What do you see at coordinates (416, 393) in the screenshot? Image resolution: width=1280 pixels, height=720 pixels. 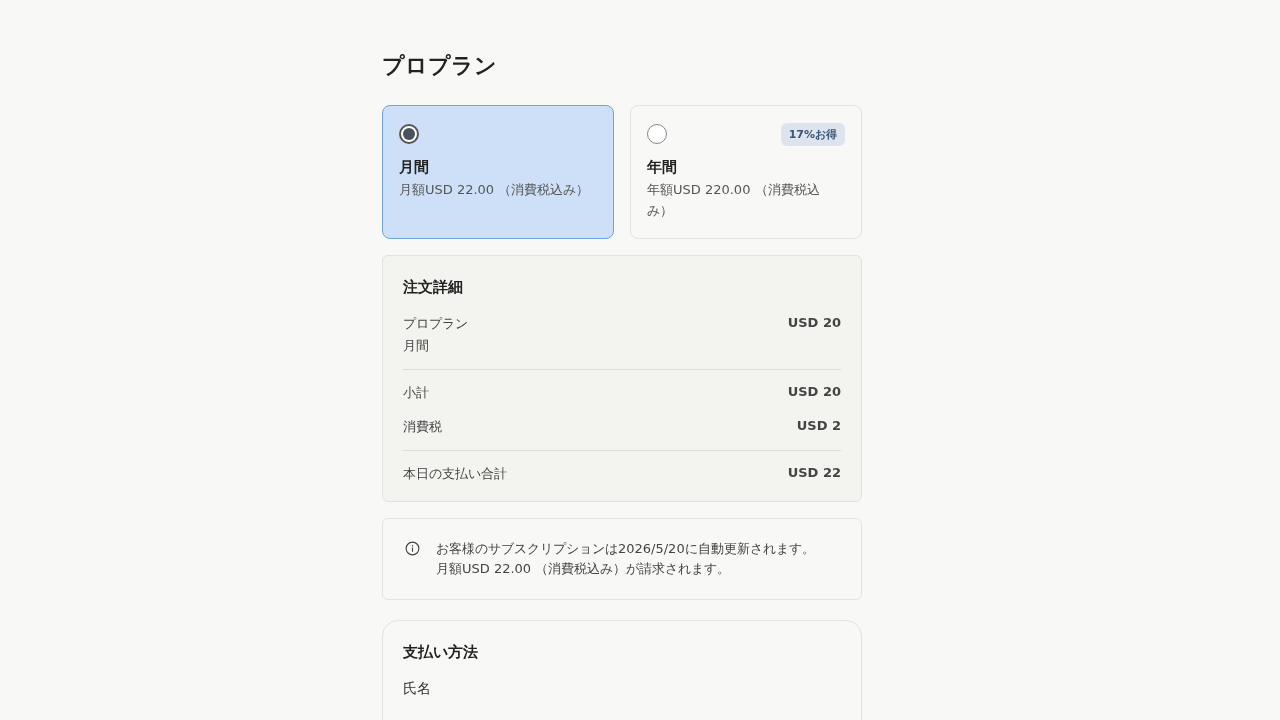 I see `line-item-label: 小計` at bounding box center [416, 393].